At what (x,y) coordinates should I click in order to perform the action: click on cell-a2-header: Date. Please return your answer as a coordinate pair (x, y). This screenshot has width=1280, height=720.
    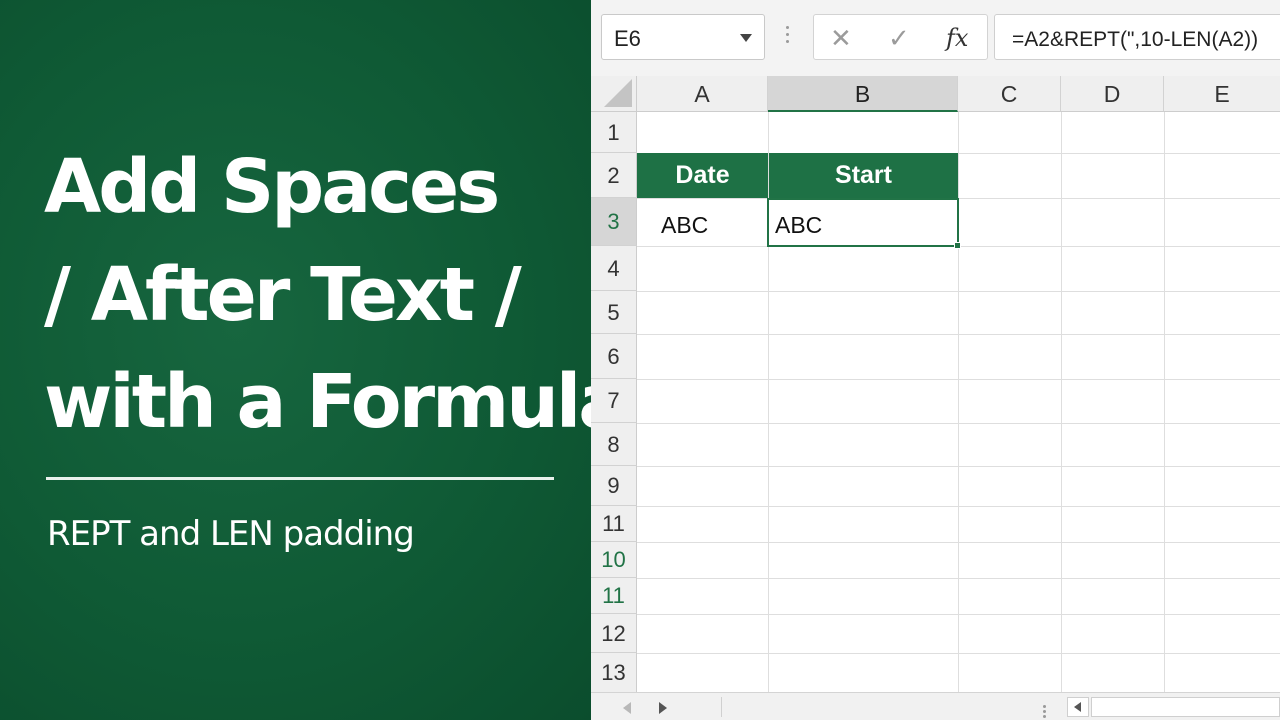
    Looking at the image, I should click on (702, 175).